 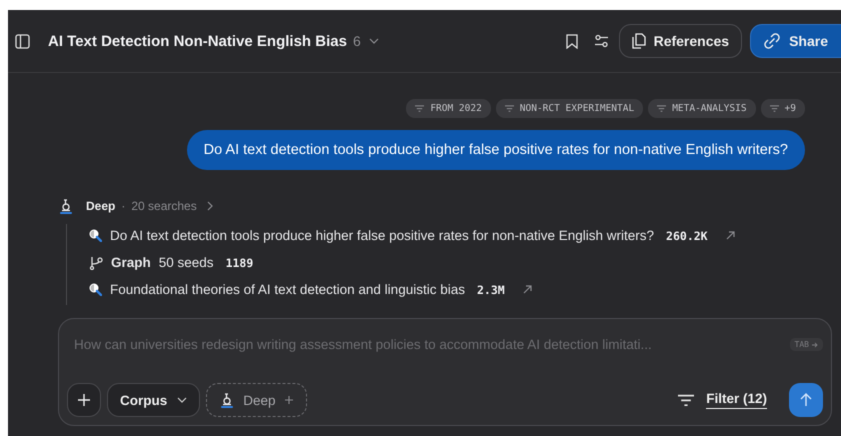 I want to click on mode-chip: Deep, so click(x=256, y=400).